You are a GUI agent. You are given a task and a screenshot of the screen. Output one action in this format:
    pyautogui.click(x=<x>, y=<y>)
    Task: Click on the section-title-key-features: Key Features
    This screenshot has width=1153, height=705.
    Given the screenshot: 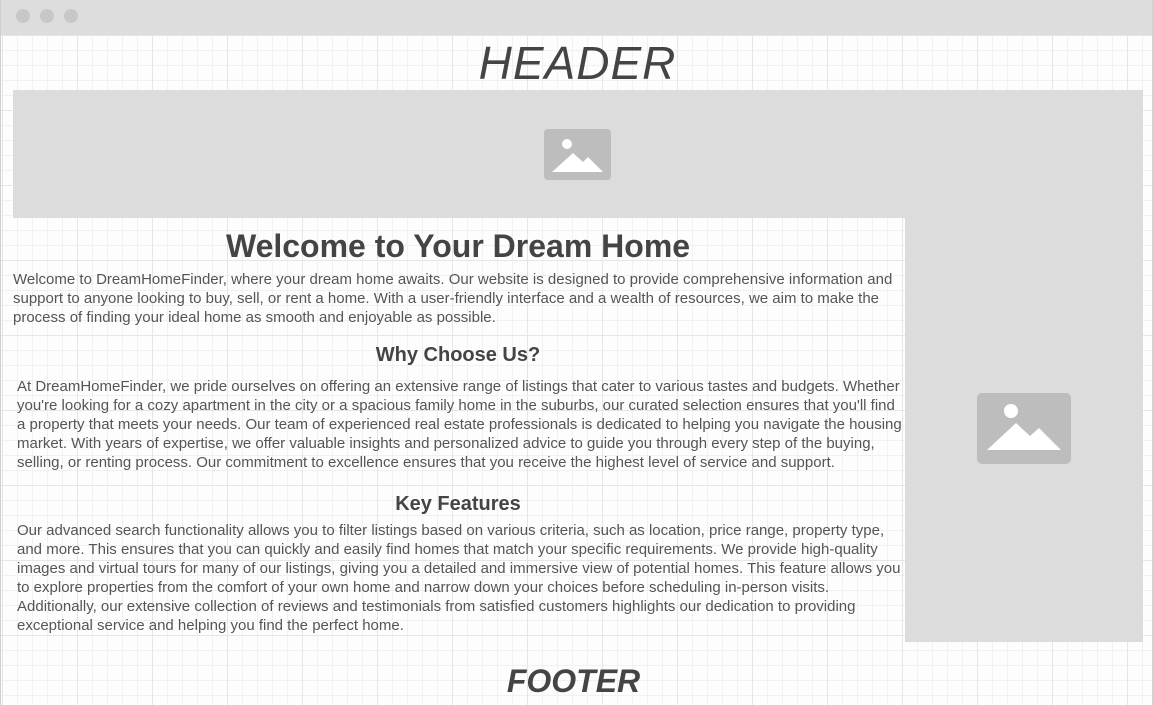 What is the action you would take?
    pyautogui.click(x=458, y=504)
    